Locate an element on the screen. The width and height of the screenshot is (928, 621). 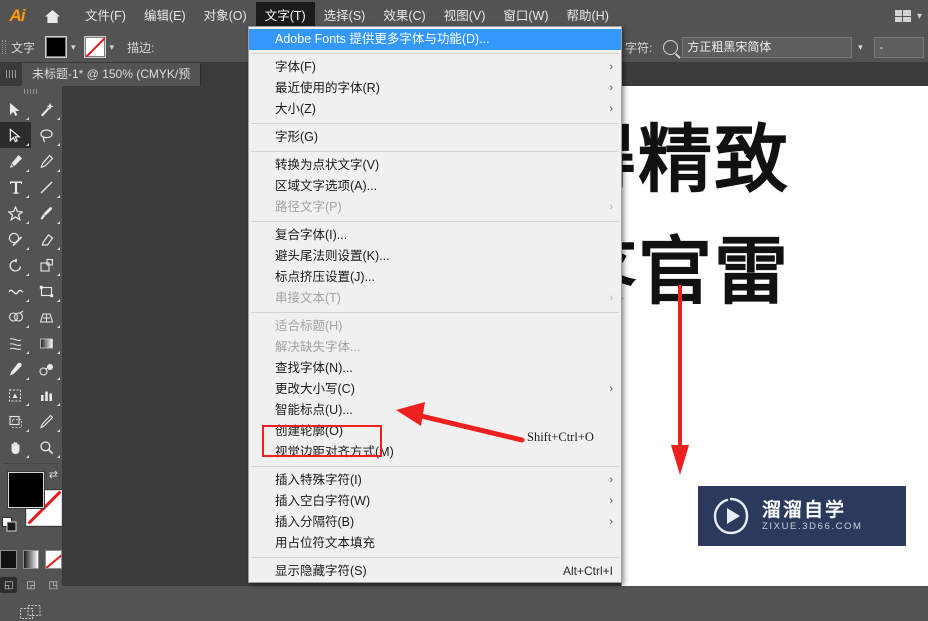
play-logo-icon is located at coordinates (731, 516).